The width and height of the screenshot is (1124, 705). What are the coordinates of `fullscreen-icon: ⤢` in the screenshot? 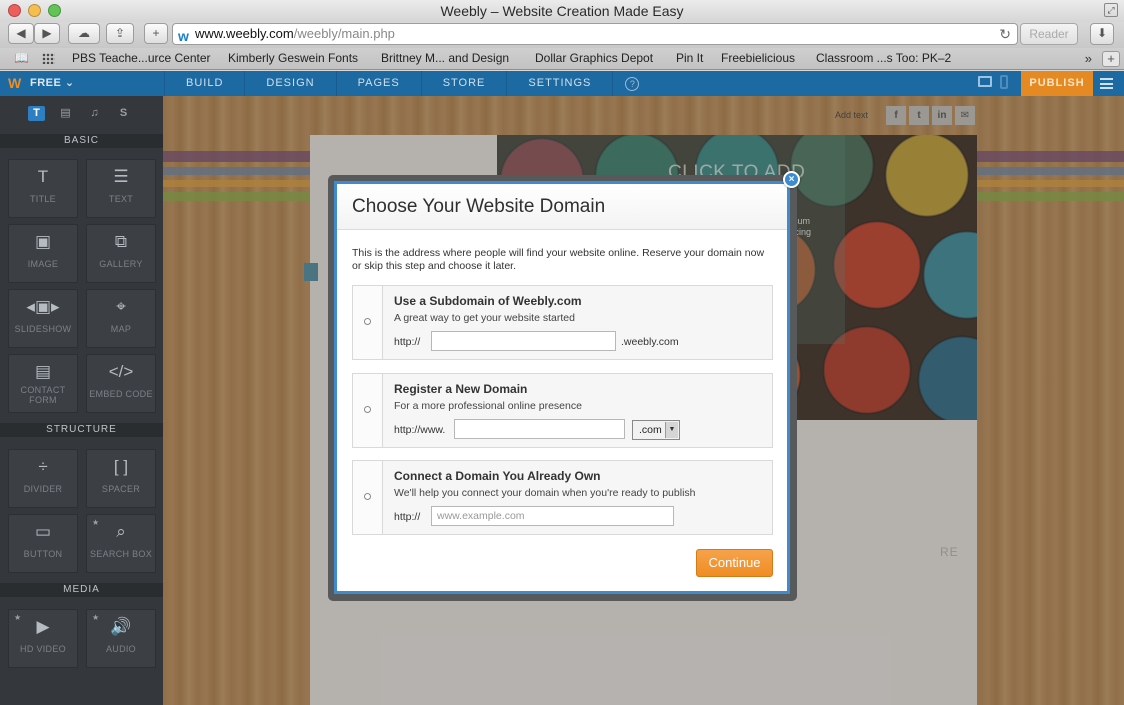 It's located at (1111, 10).